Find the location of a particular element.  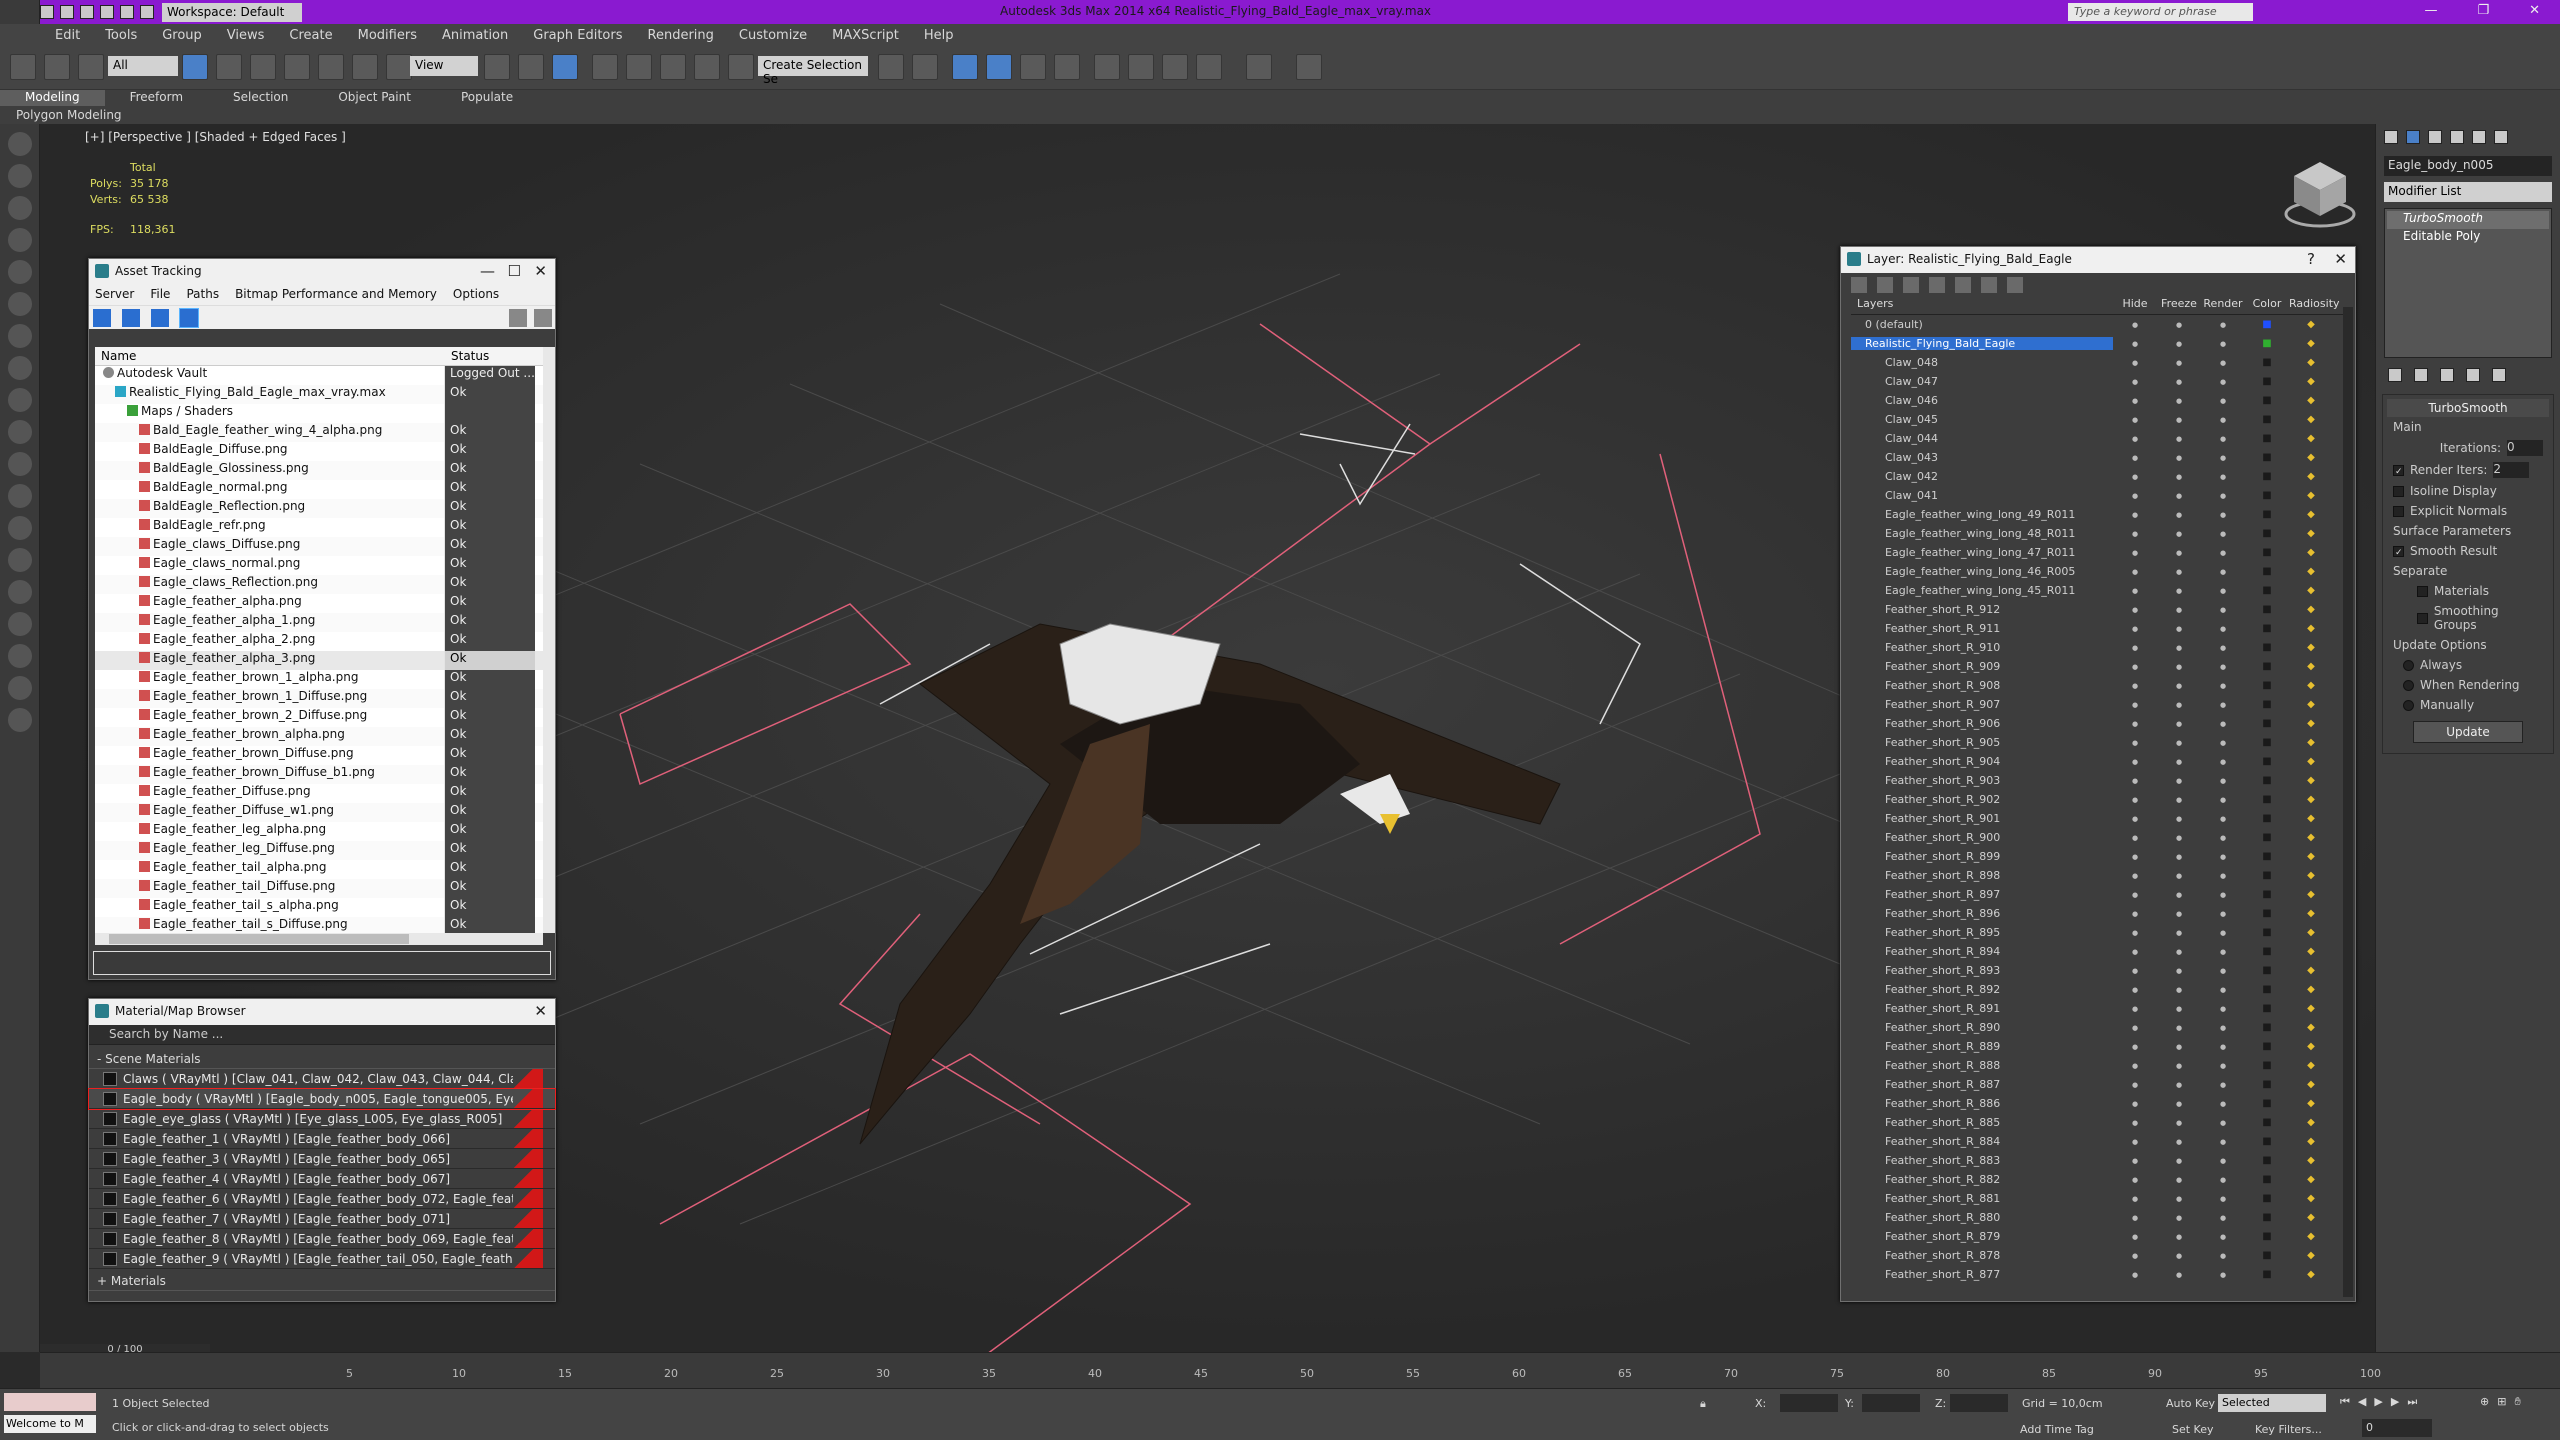

zoom-icon: ⊕ is located at coordinates (2484, 1402).